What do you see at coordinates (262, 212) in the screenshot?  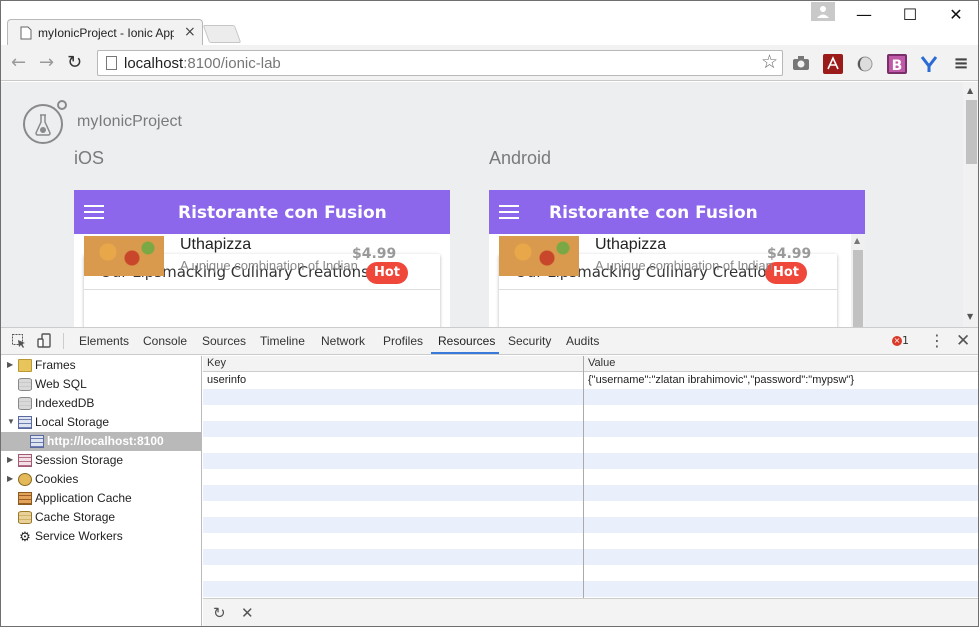 I see `ios-header-bar: Ristorante con Fusion` at bounding box center [262, 212].